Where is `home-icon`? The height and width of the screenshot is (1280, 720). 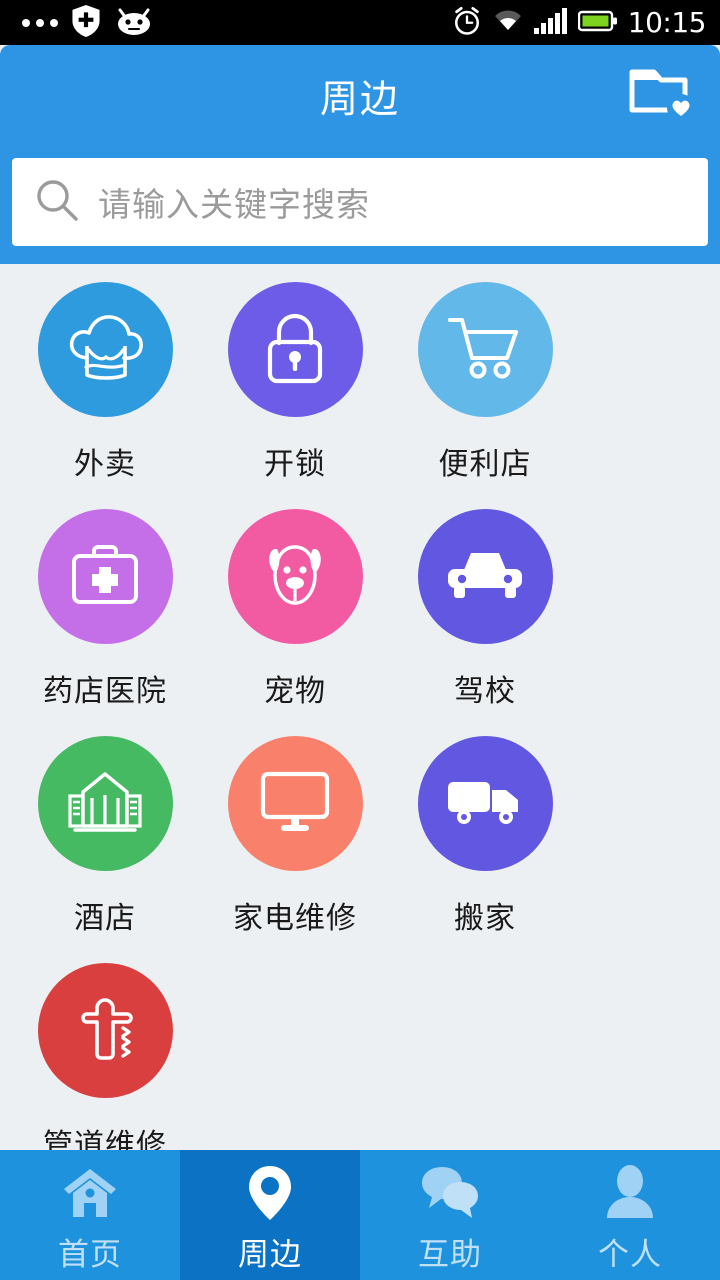 home-icon is located at coordinates (90, 1193).